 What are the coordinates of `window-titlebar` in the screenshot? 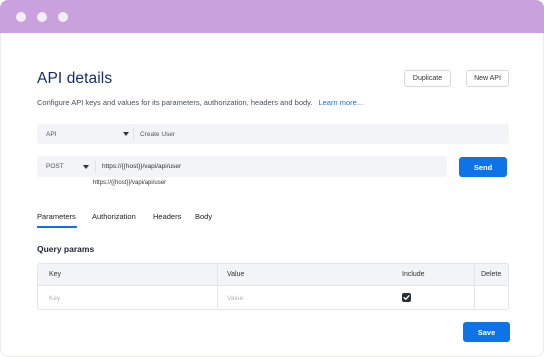 It's located at (272, 16).